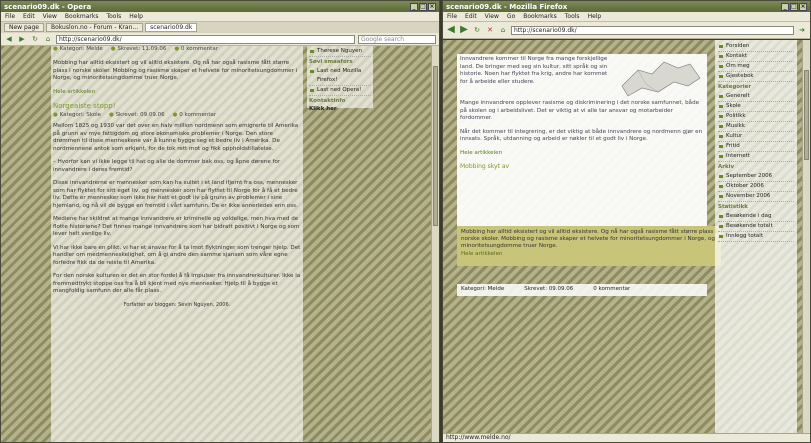 This screenshot has height=443, width=811. What do you see at coordinates (802, 30) in the screenshot?
I see `ff-go-icon: ➜` at bounding box center [802, 30].